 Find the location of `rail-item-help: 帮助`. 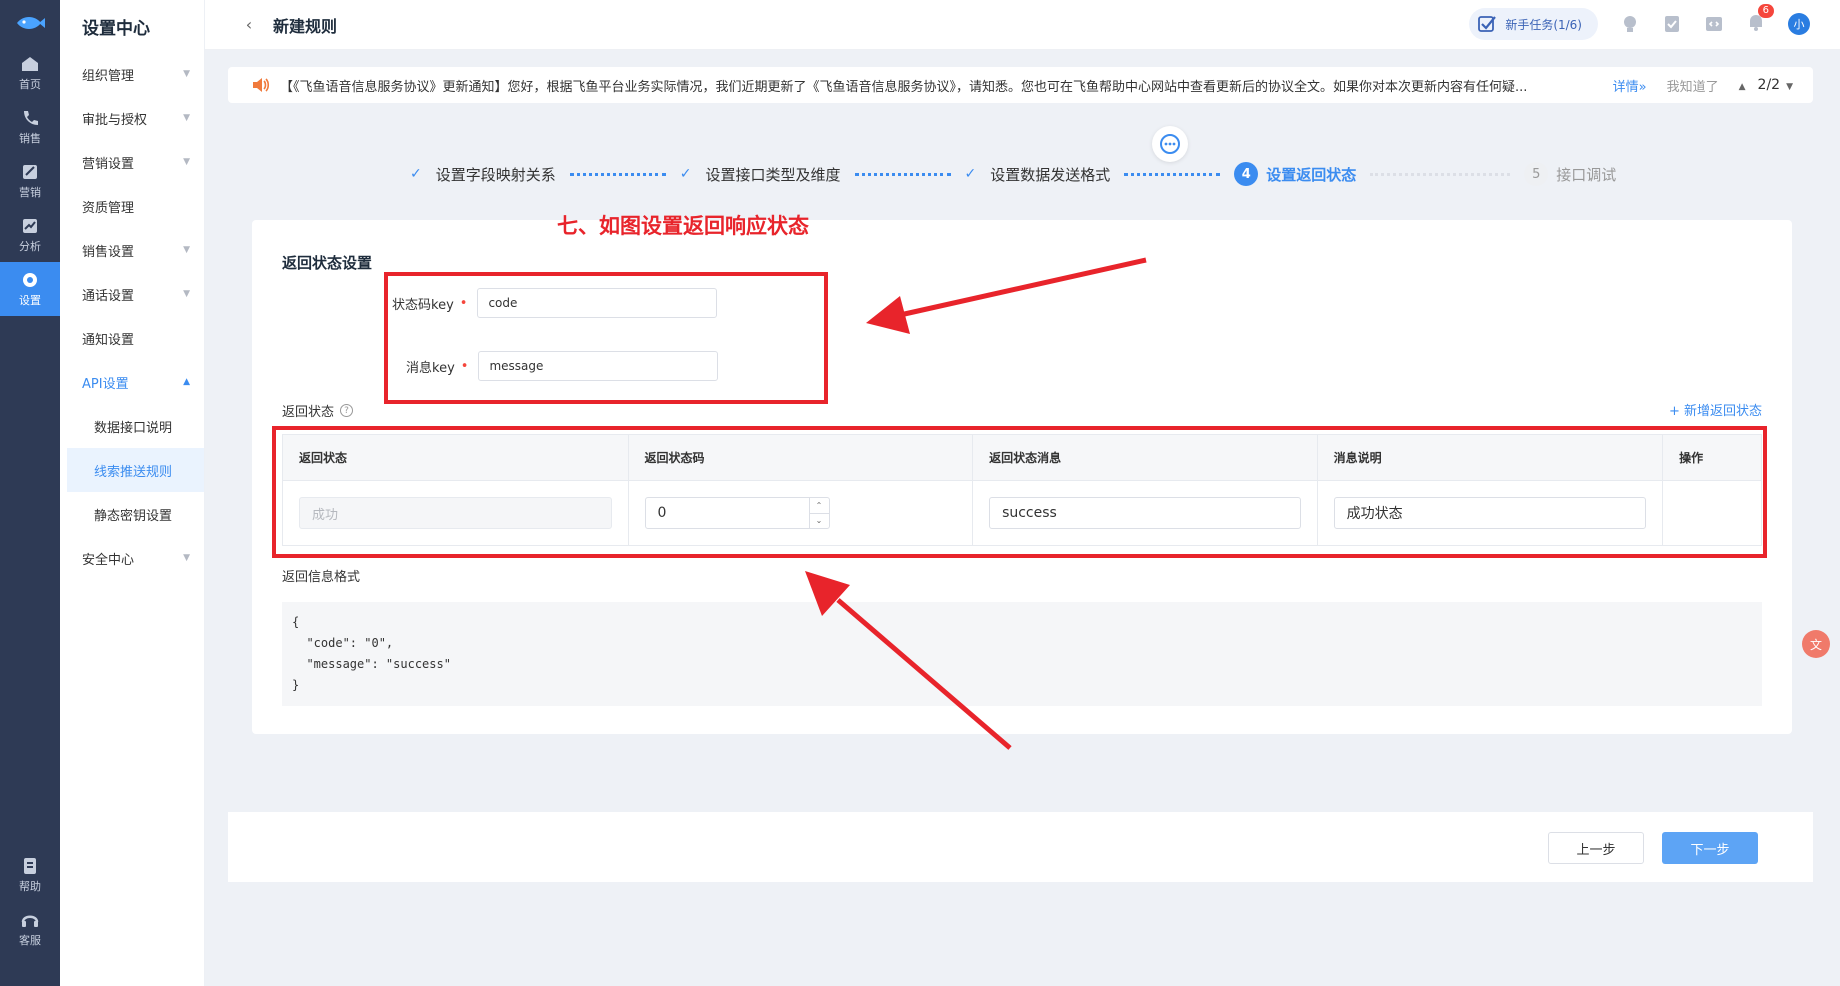

rail-item-help: 帮助 is located at coordinates (30, 875).